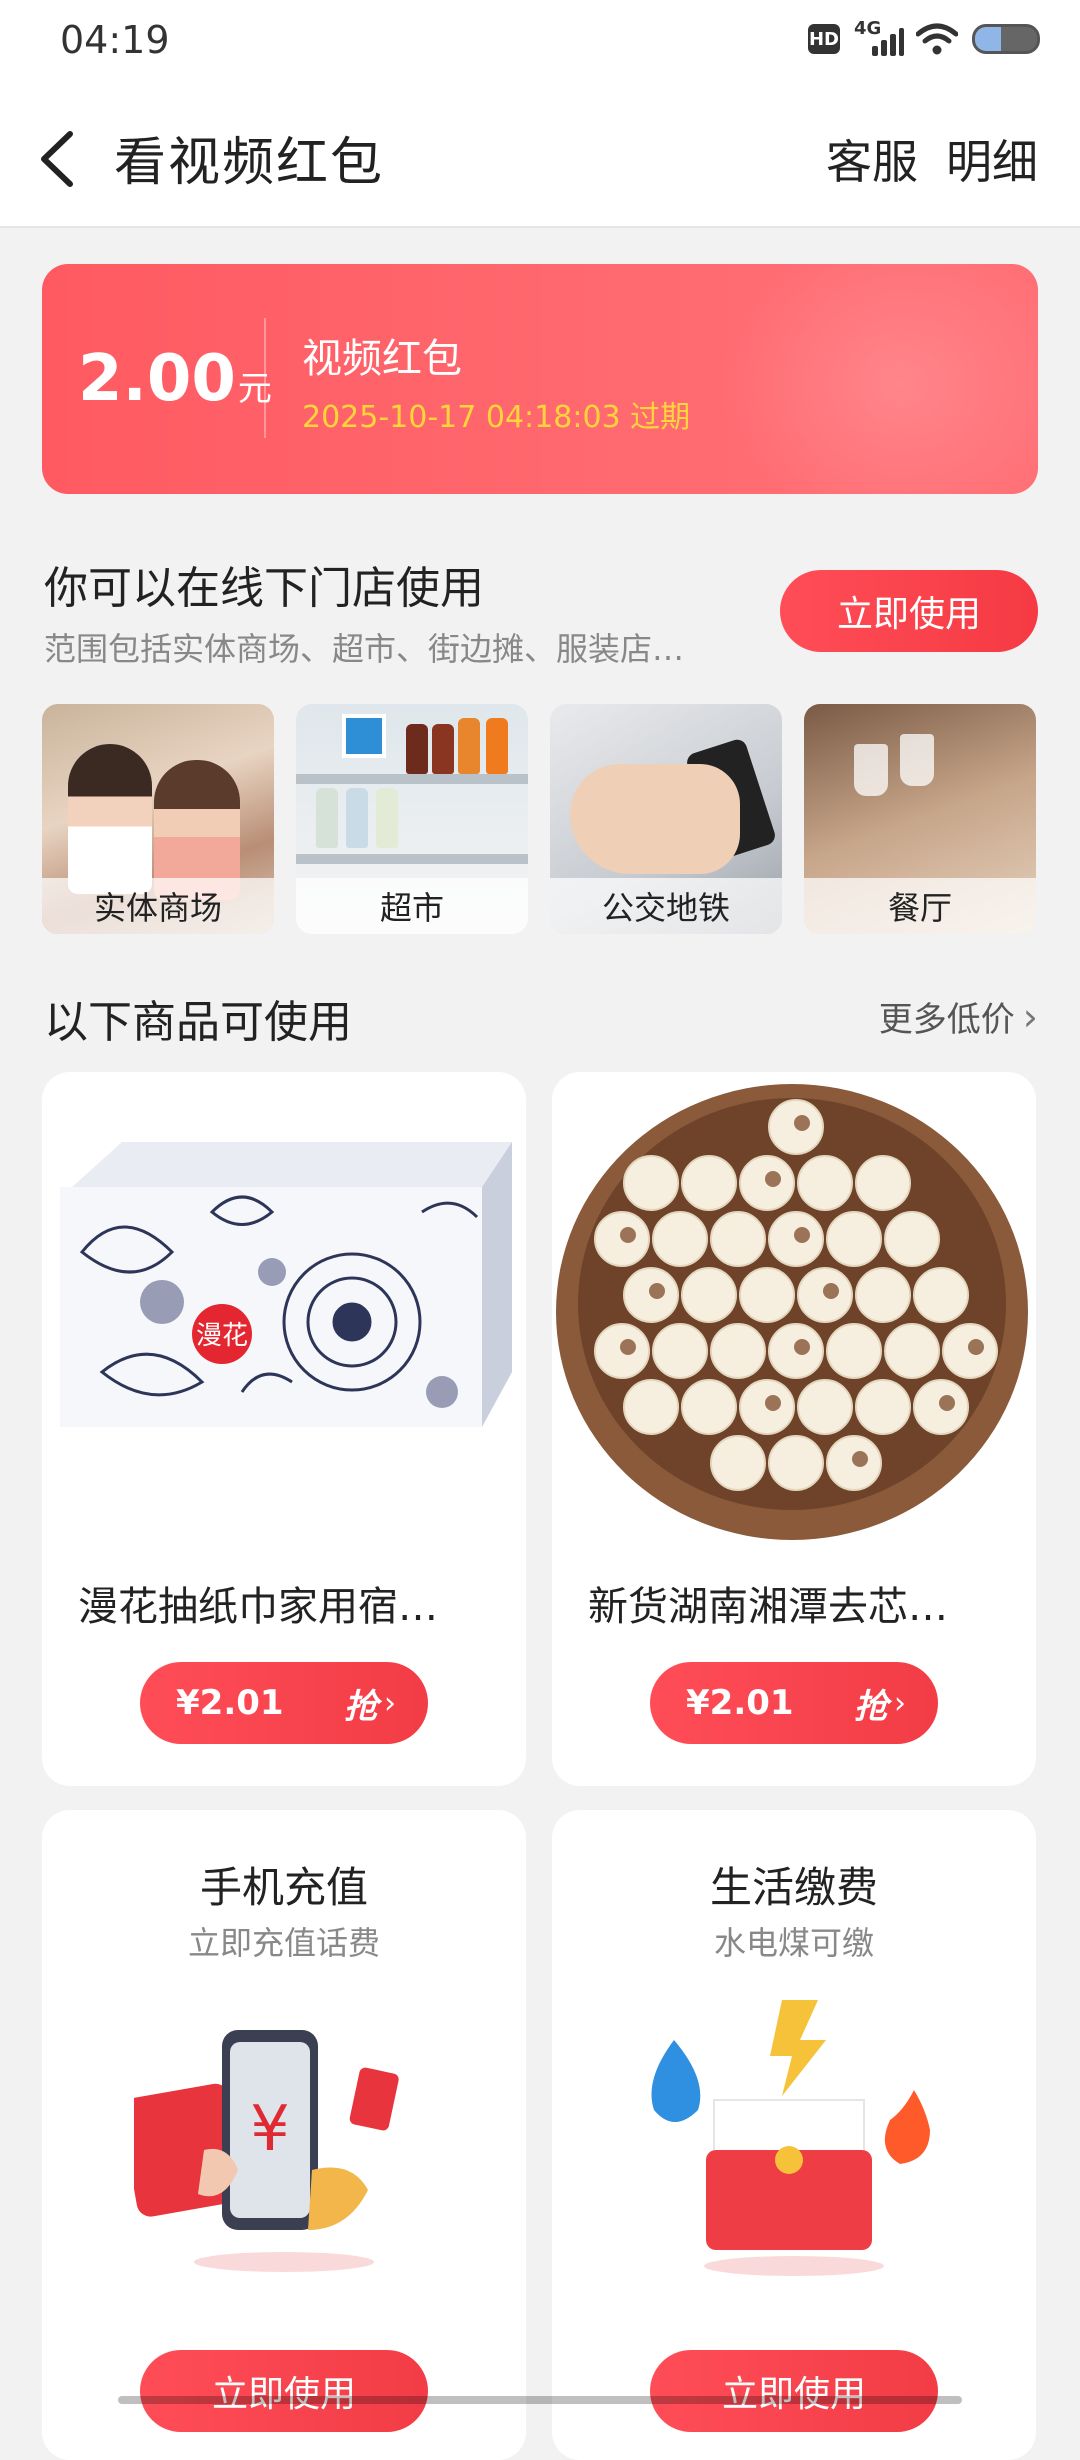 The image size is (1080, 2460). What do you see at coordinates (540, 819) in the screenshot?
I see `usage-scene-list: 实体商场 超市 公交地铁 餐厅` at bounding box center [540, 819].